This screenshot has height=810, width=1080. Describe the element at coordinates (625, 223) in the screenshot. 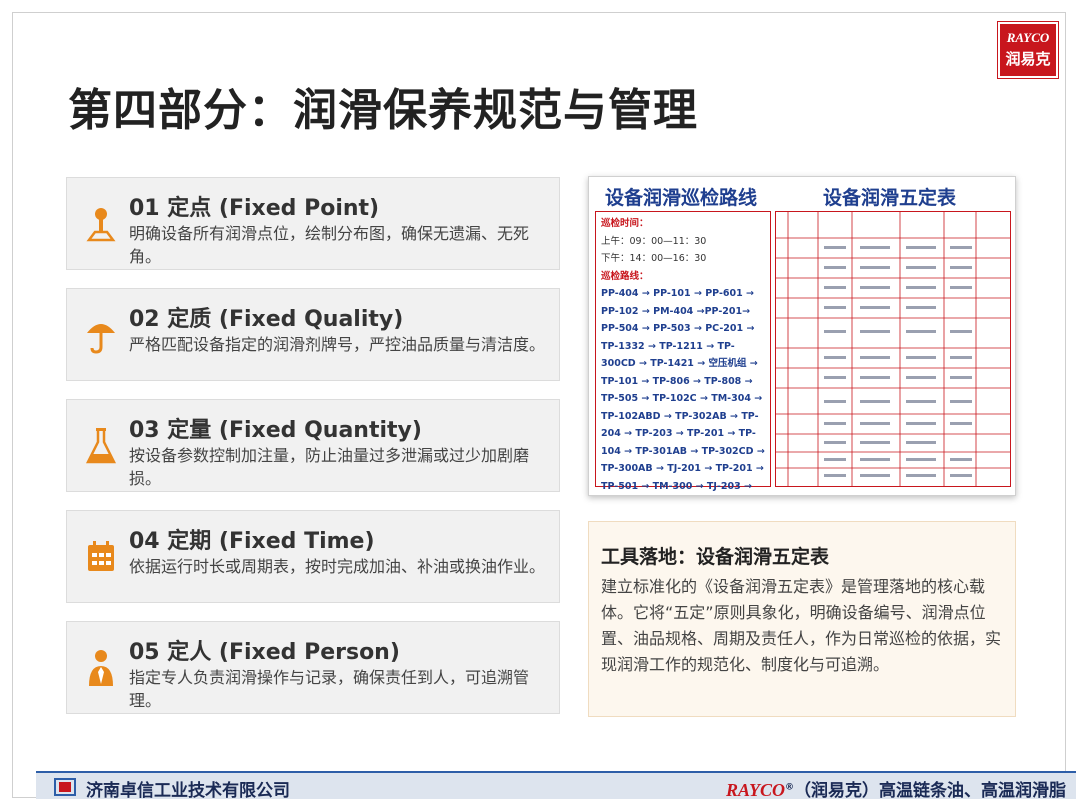

I see `inspection-time-label: 巡检时间：` at that location.